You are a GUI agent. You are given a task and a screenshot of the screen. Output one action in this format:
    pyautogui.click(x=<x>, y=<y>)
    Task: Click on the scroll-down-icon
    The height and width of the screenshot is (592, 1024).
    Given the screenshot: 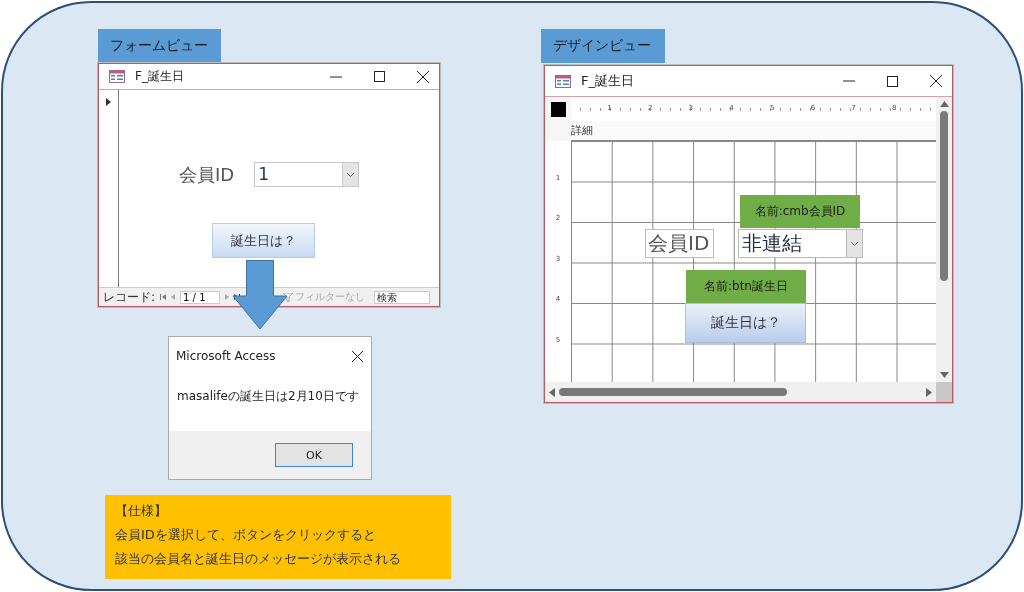 What is the action you would take?
    pyautogui.click(x=944, y=375)
    